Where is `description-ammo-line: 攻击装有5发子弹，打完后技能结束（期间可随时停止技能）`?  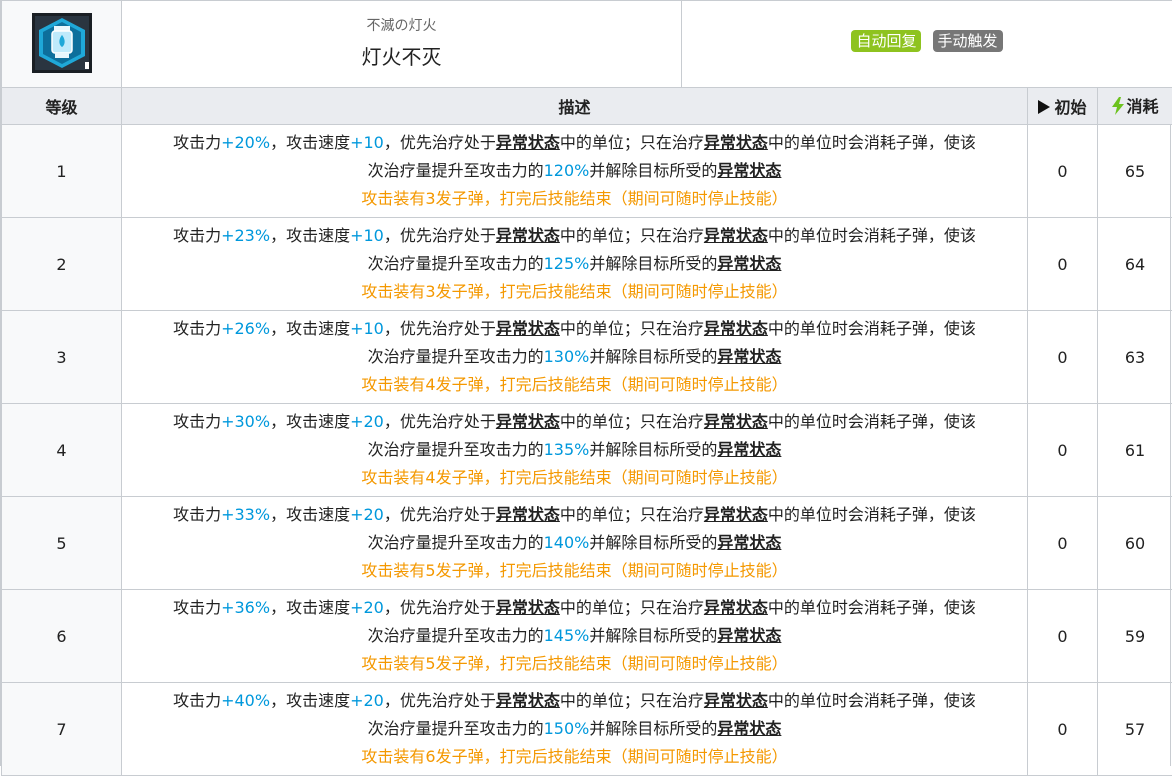
description-ammo-line: 攻击装有5发子弹，打完后技能结束（期间可随时停止技能） is located at coordinates (574, 664).